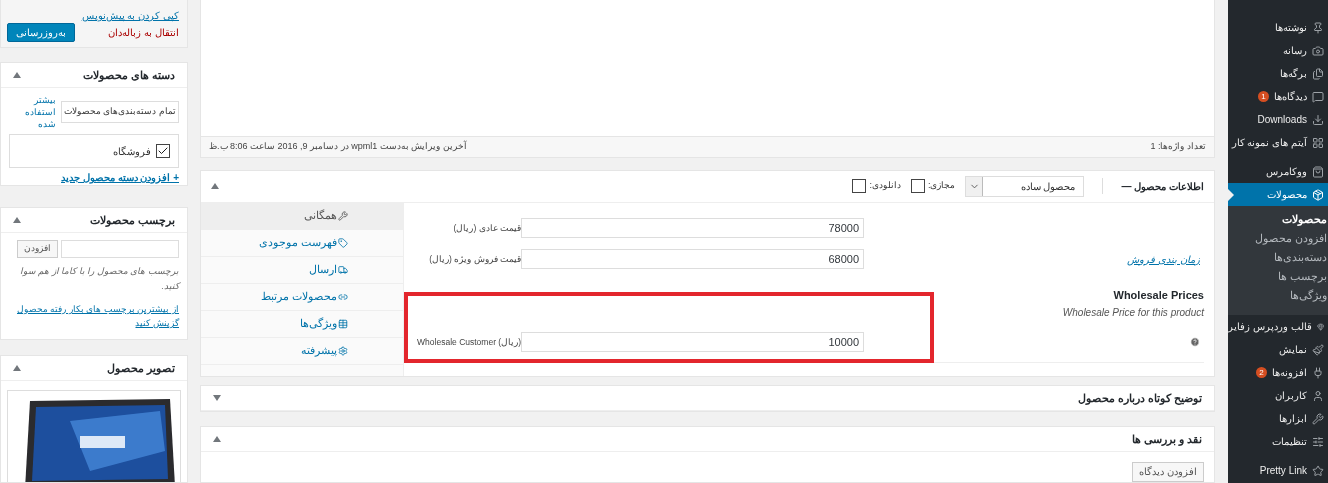 This screenshot has height=483, width=1328. Describe the element at coordinates (1318, 372) in the screenshot. I see `plug-icon` at that location.